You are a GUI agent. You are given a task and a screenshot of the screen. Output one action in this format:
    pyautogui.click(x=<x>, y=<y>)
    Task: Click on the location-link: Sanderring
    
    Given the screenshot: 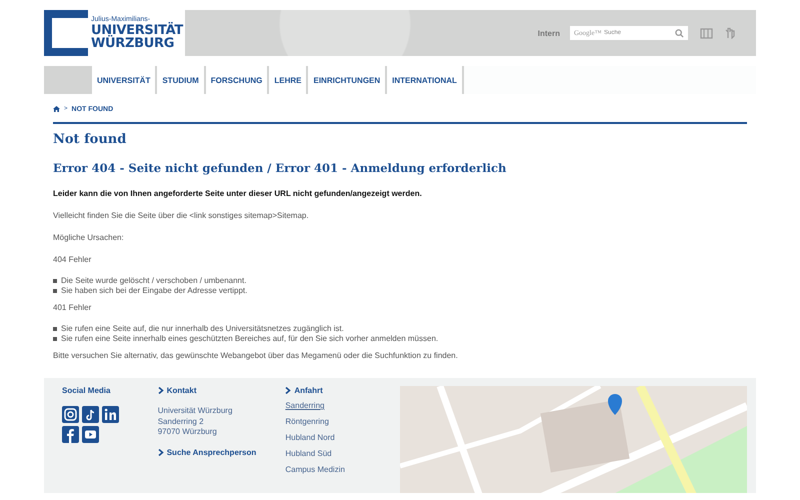 What is the action you would take?
    pyautogui.click(x=342, y=406)
    